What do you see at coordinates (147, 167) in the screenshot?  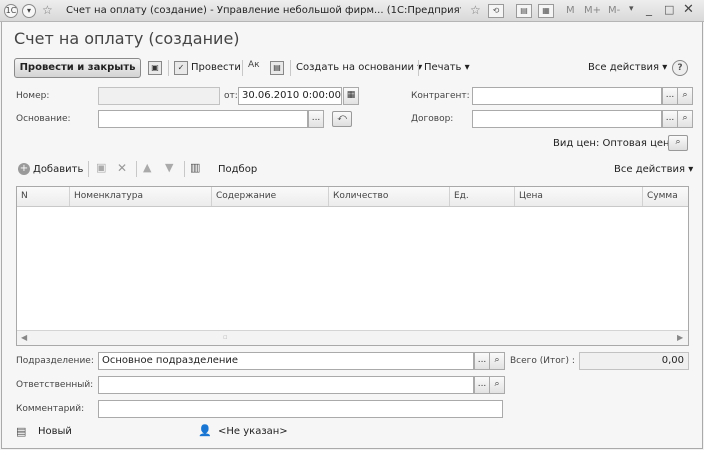 I see `move-up-icon: ▲` at bounding box center [147, 167].